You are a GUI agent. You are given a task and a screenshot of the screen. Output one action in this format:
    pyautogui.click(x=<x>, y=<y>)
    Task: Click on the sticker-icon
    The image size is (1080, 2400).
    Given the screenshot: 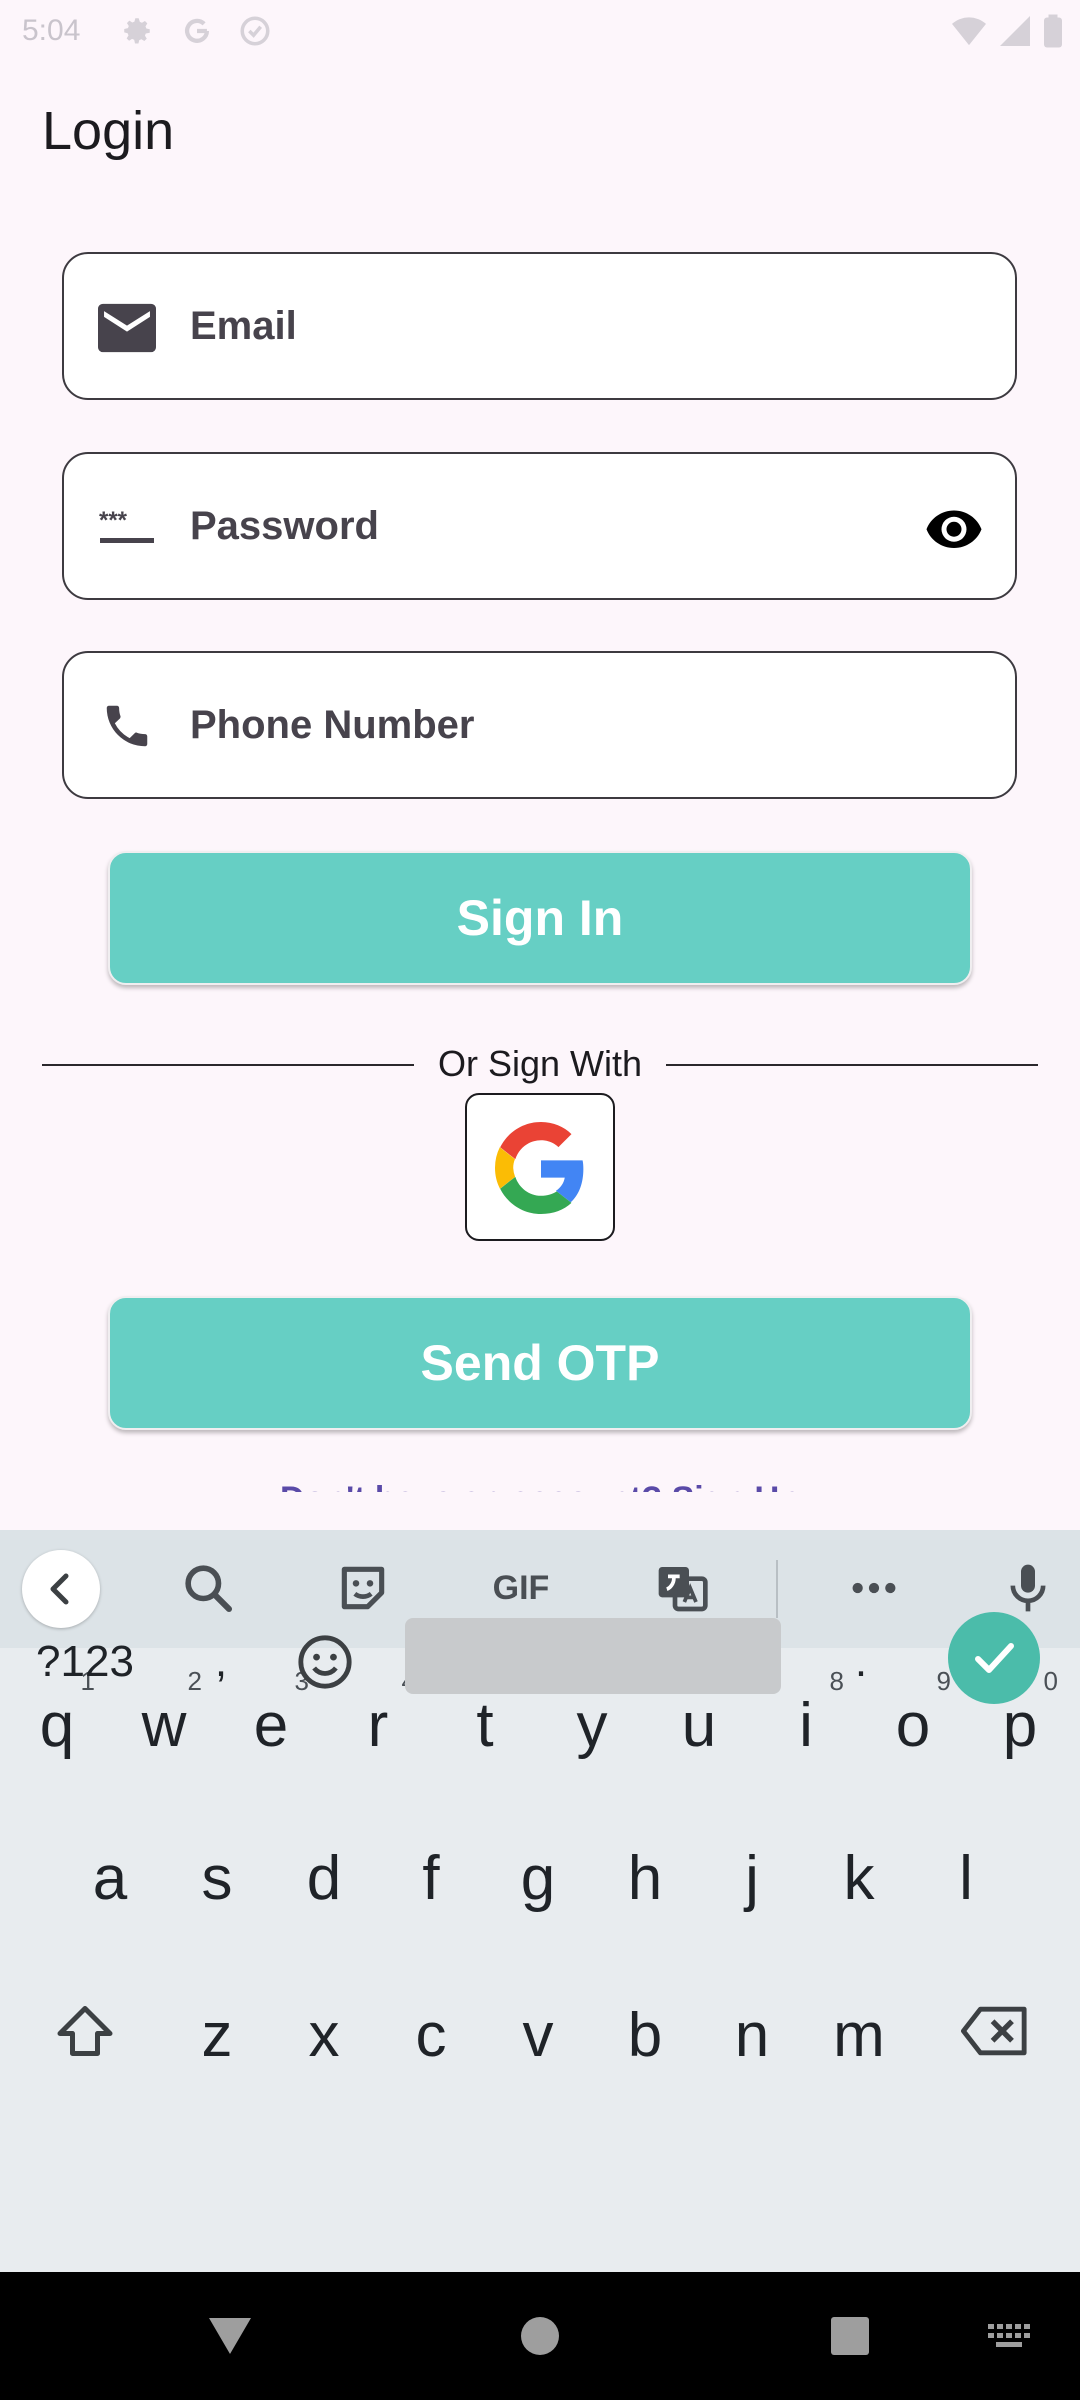 What is the action you would take?
    pyautogui.click(x=363, y=1588)
    